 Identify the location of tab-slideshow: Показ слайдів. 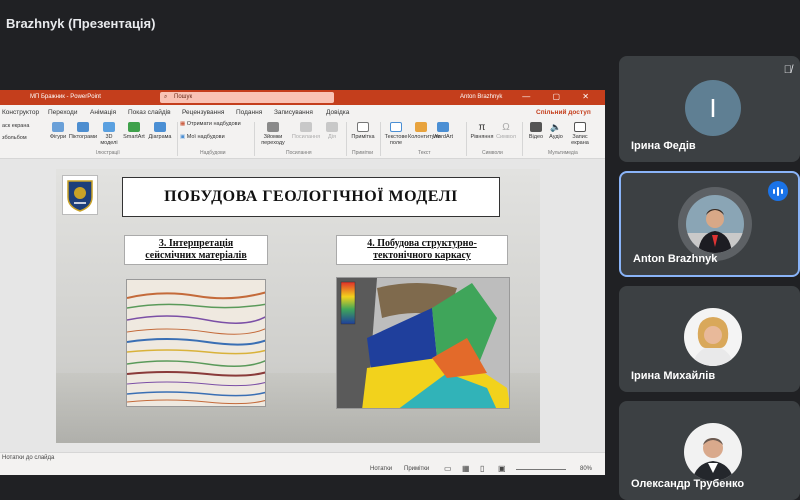
(149, 112).